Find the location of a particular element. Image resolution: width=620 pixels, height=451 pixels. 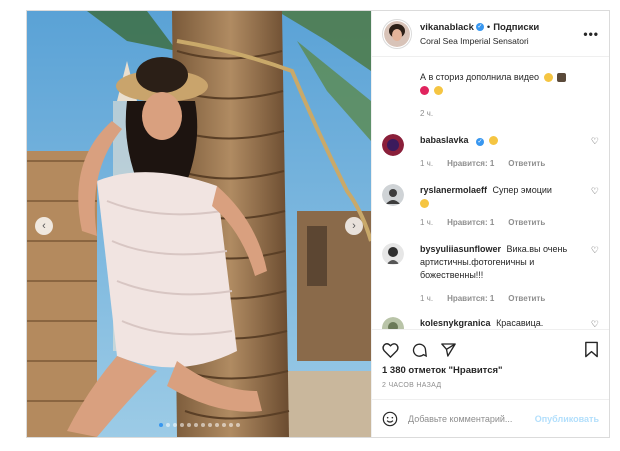

following-button: Подписки is located at coordinates (516, 27).